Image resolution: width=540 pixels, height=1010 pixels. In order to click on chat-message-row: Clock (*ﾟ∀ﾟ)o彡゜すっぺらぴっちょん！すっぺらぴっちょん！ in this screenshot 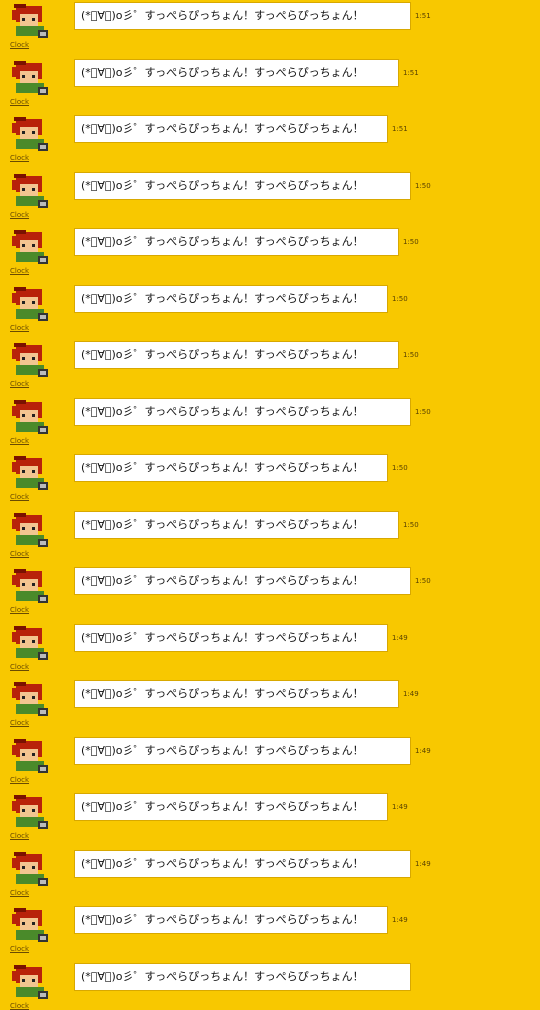, I will do `click(270, 979)`.